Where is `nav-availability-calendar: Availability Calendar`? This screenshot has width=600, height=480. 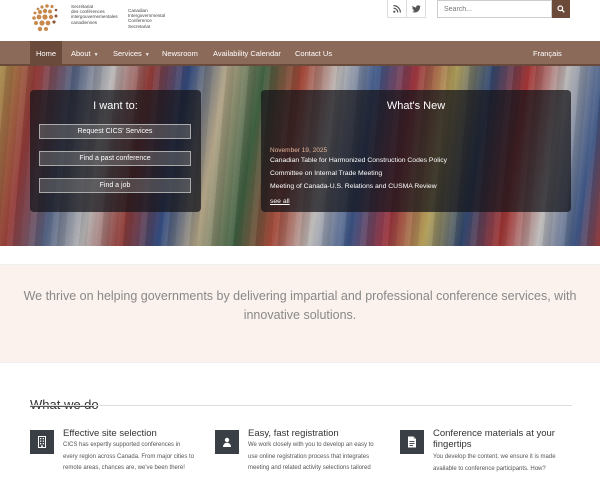 nav-availability-calendar: Availability Calendar is located at coordinates (247, 53).